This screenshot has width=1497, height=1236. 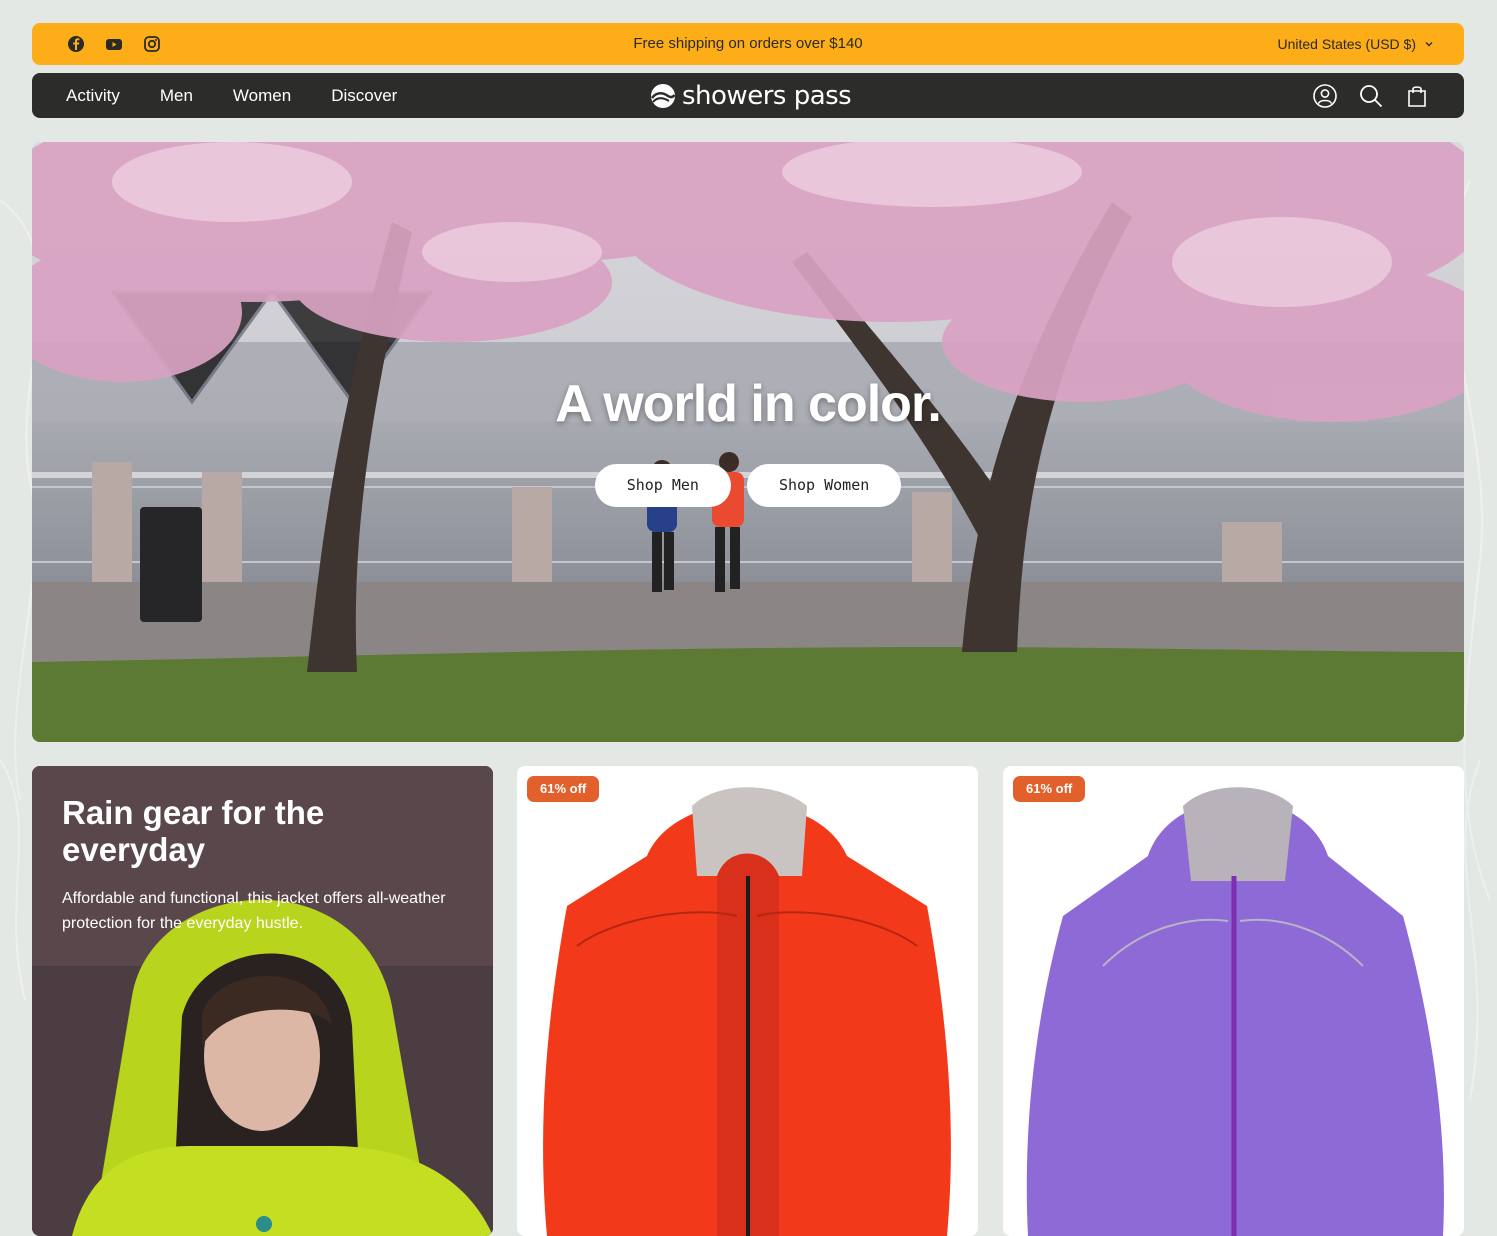 What do you see at coordinates (262, 96) in the screenshot?
I see `nav-link-women: Women` at bounding box center [262, 96].